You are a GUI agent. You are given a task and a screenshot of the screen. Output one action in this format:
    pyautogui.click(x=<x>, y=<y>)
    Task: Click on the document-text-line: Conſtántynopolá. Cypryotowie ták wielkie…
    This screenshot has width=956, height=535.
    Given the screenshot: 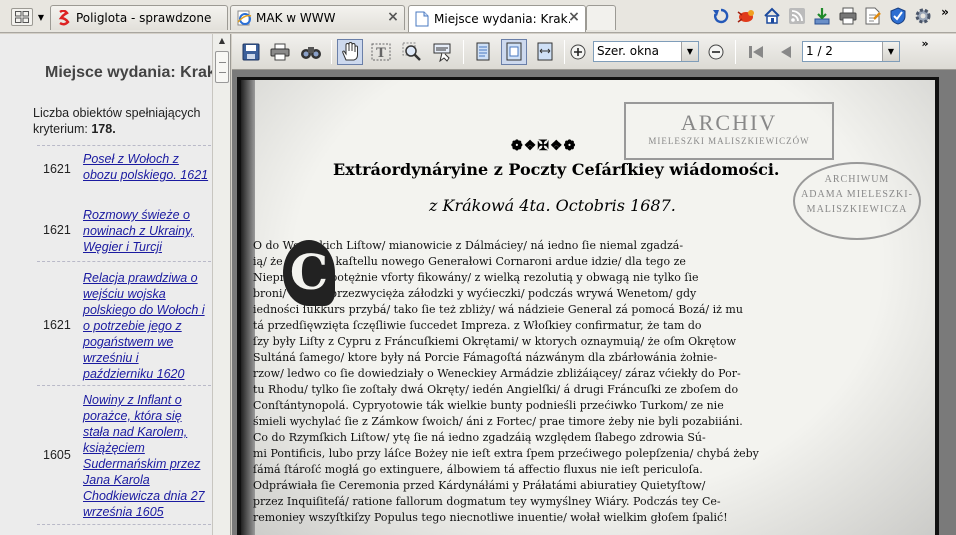 What is the action you would take?
    pyautogui.click(x=488, y=405)
    